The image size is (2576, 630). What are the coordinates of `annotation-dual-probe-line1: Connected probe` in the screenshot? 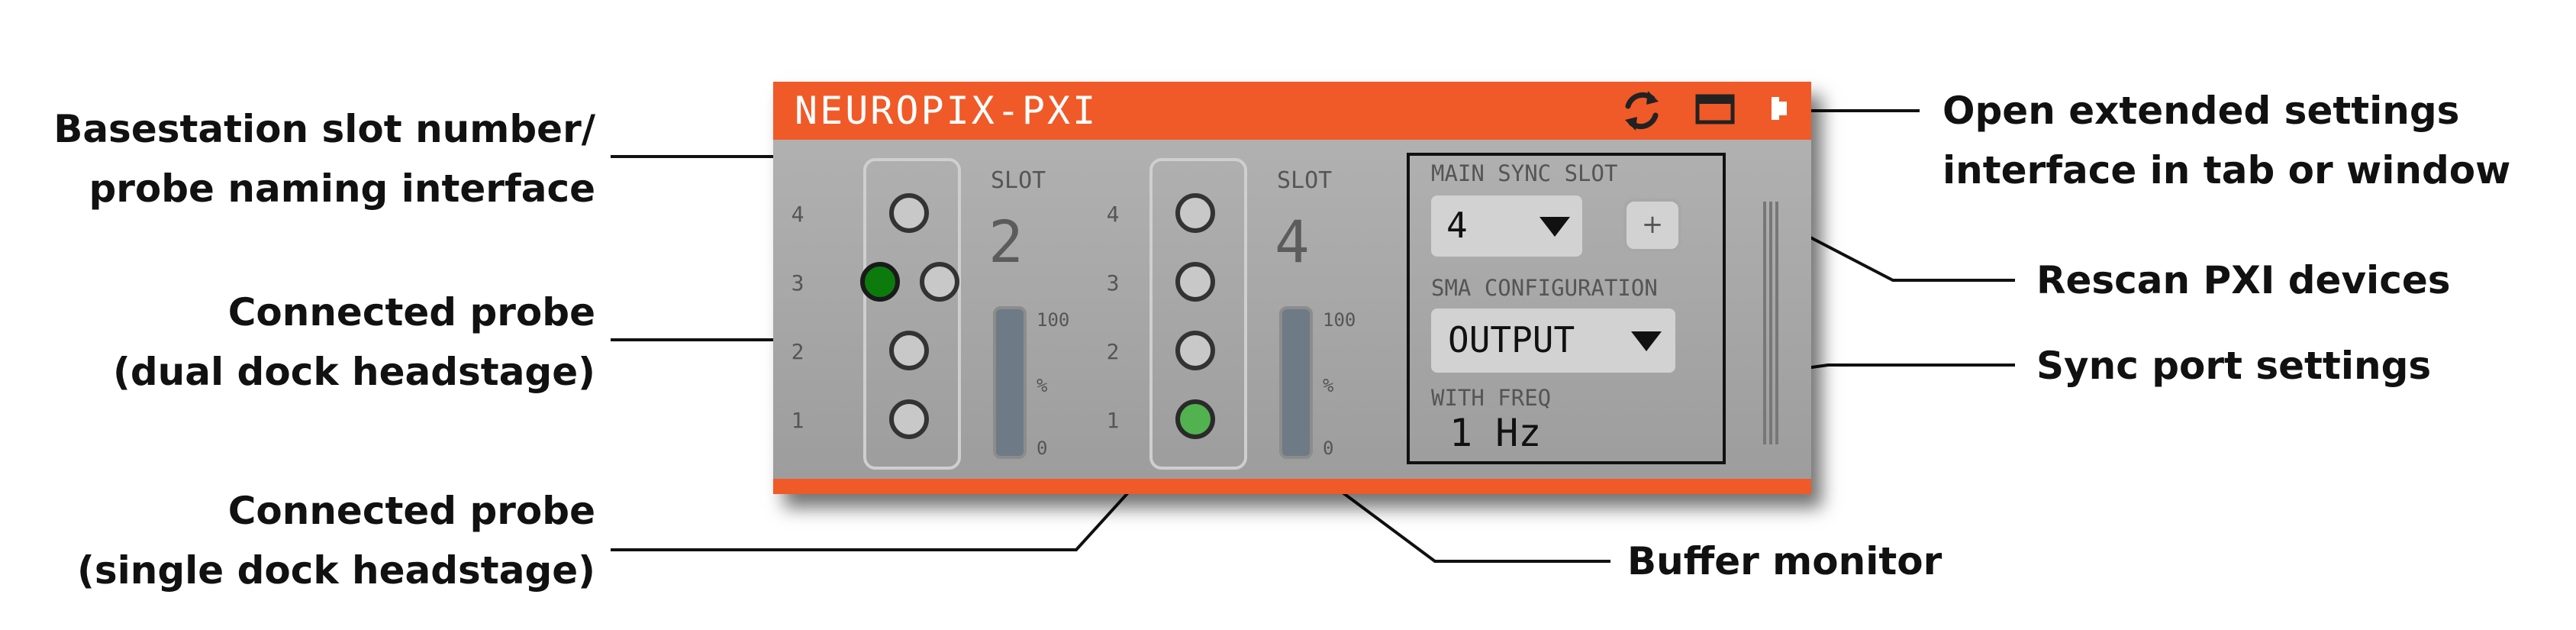 It's located at (411, 312).